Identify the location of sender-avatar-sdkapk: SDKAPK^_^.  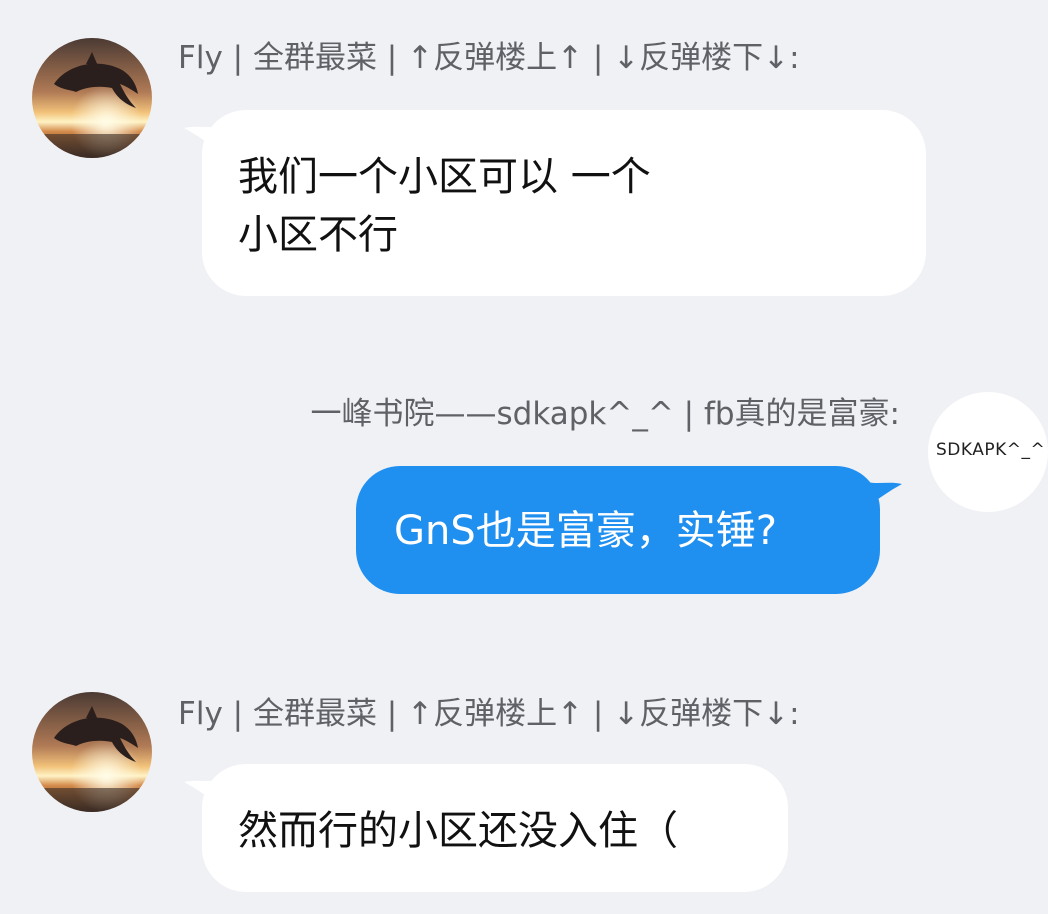
(988, 452).